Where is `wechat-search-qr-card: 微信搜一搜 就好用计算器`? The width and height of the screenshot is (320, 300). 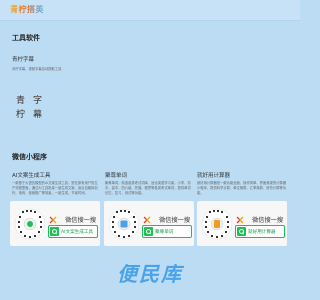
wechat-search-qr-card: 微信搜一搜 就好用计算器 is located at coordinates (242, 223).